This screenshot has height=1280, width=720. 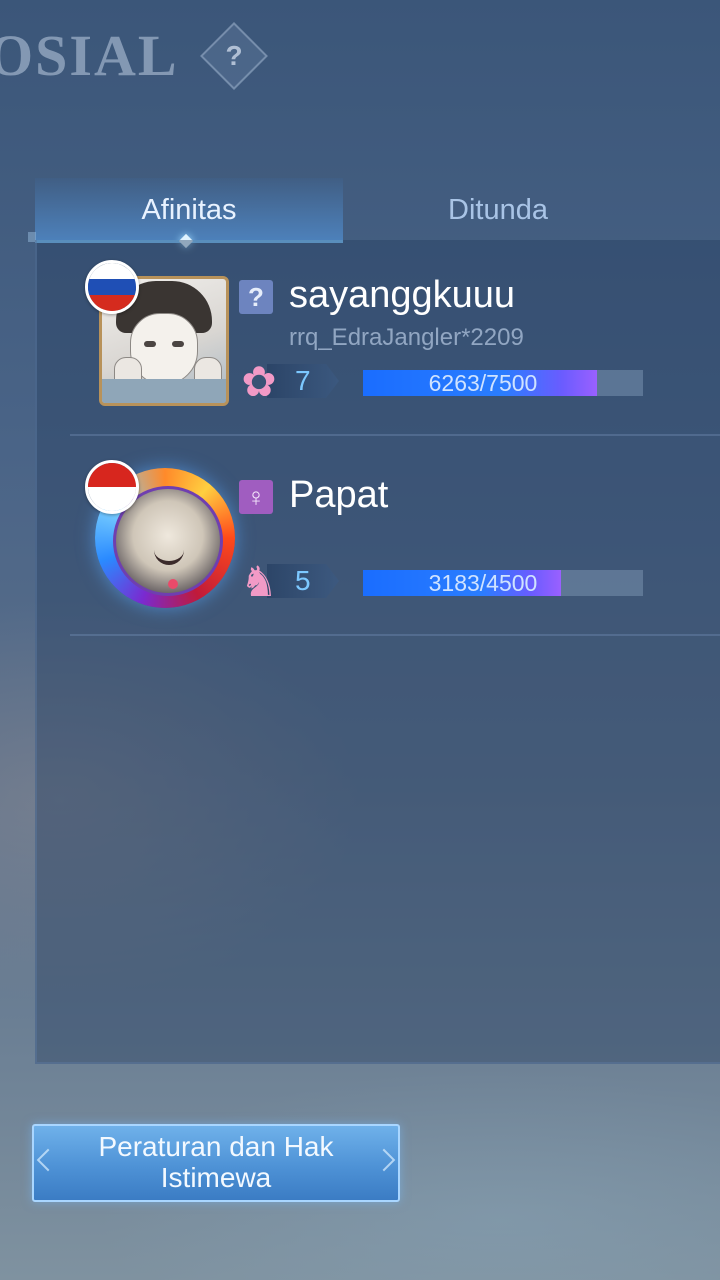 What do you see at coordinates (173, 584) in the screenshot?
I see `avatar-rose` at bounding box center [173, 584].